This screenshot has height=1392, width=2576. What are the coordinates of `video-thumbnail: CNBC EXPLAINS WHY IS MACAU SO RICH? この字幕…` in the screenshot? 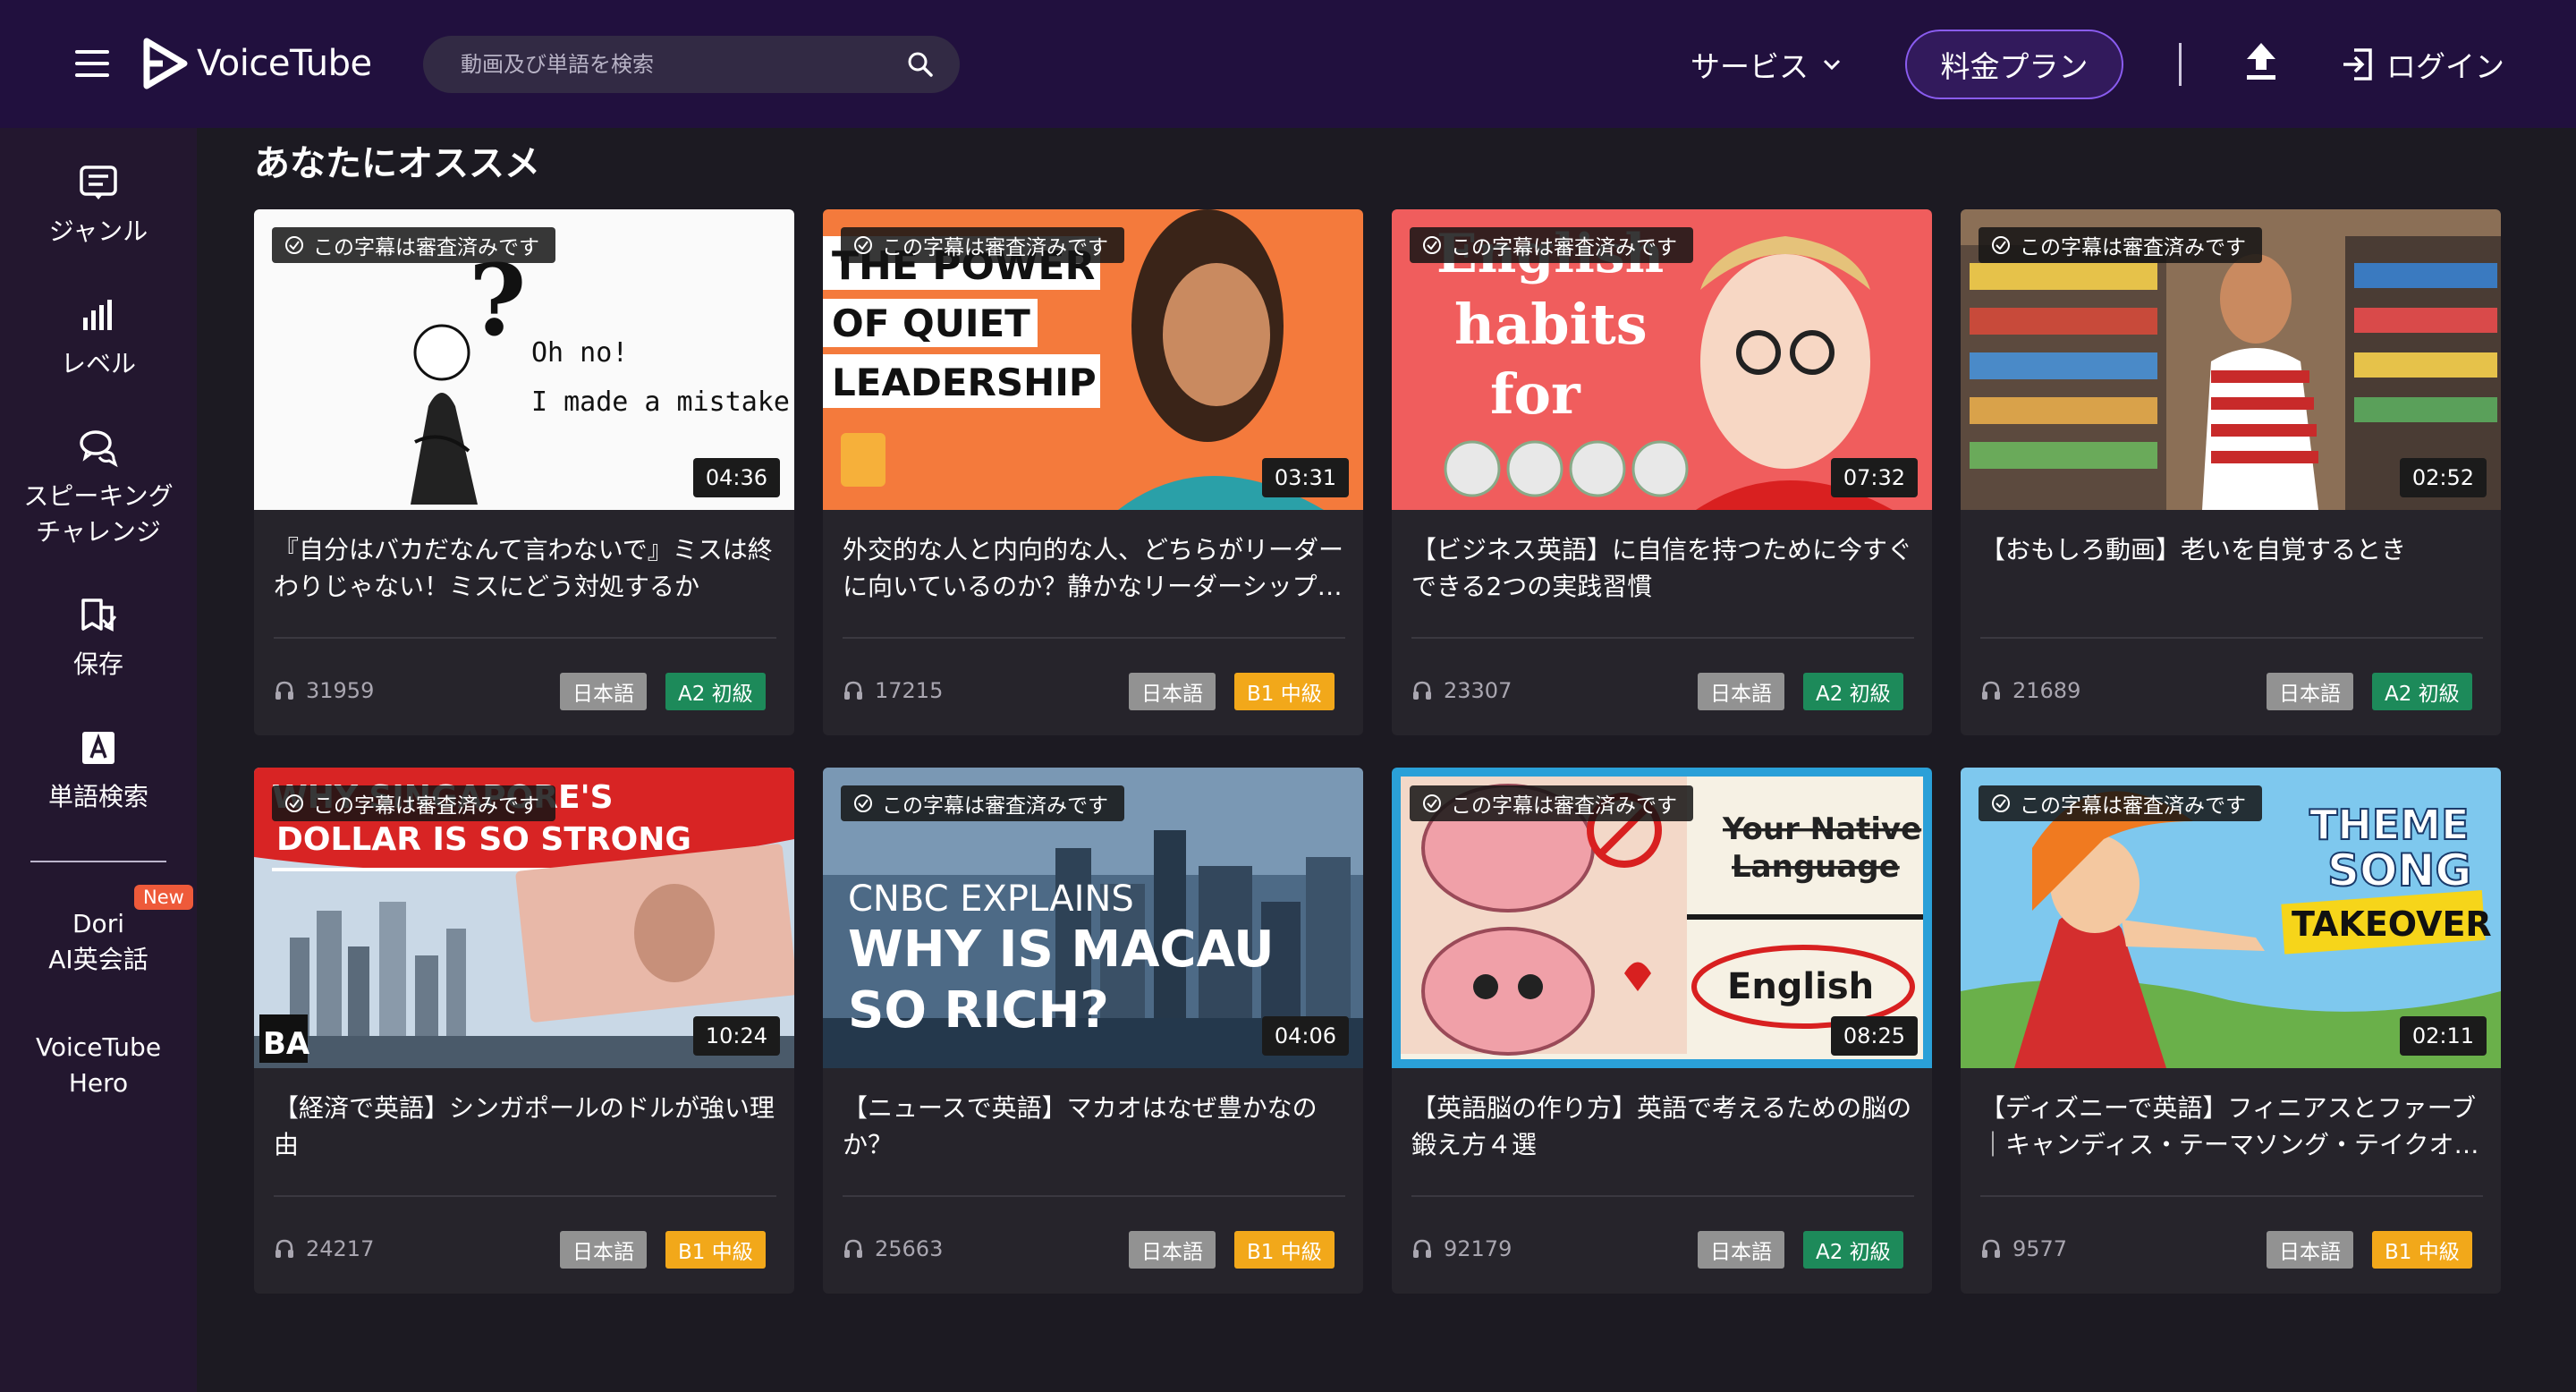 It's located at (1093, 918).